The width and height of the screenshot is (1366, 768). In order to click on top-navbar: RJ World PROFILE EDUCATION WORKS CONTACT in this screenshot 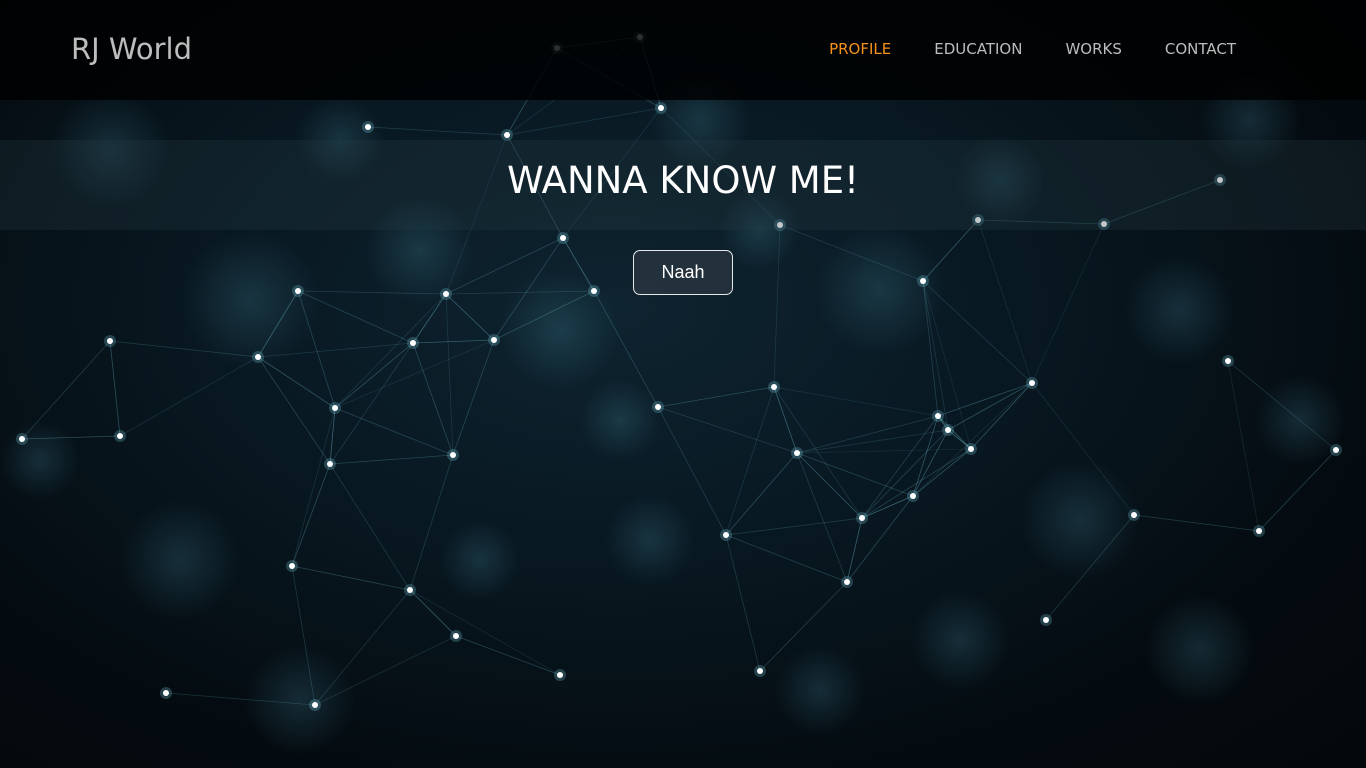, I will do `click(683, 50)`.